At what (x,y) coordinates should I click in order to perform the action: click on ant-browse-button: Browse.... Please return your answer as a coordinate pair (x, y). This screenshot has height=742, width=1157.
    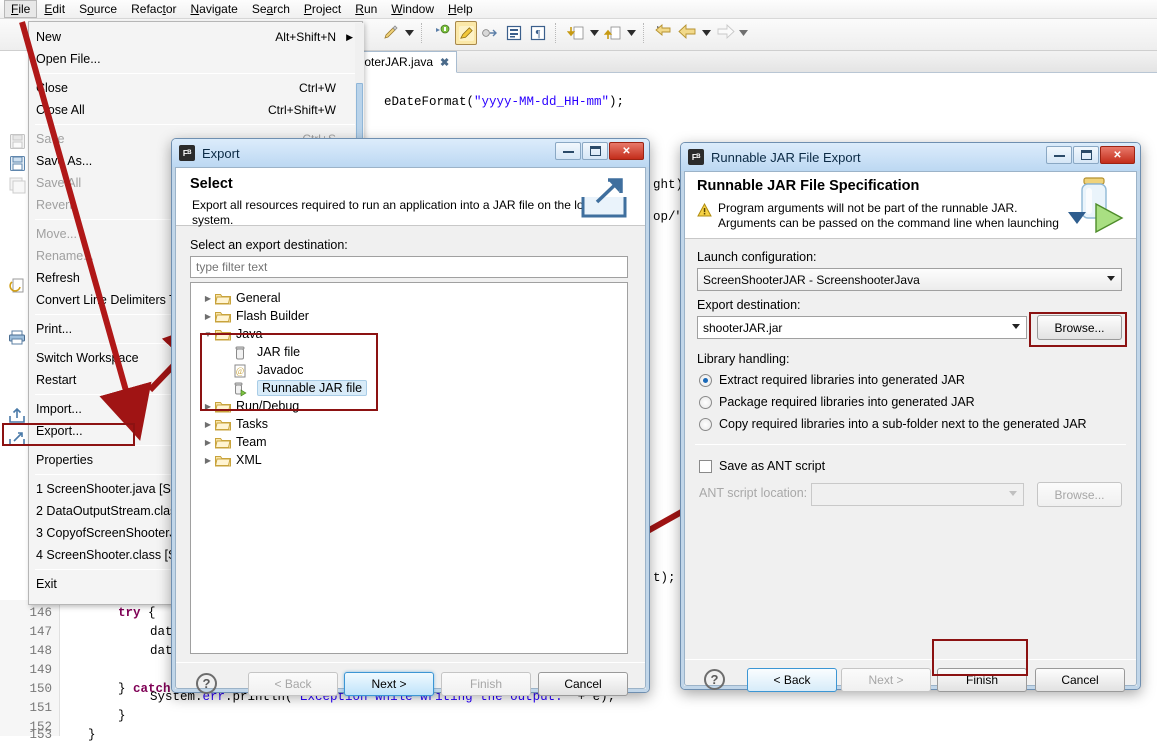
    Looking at the image, I should click on (1079, 494).